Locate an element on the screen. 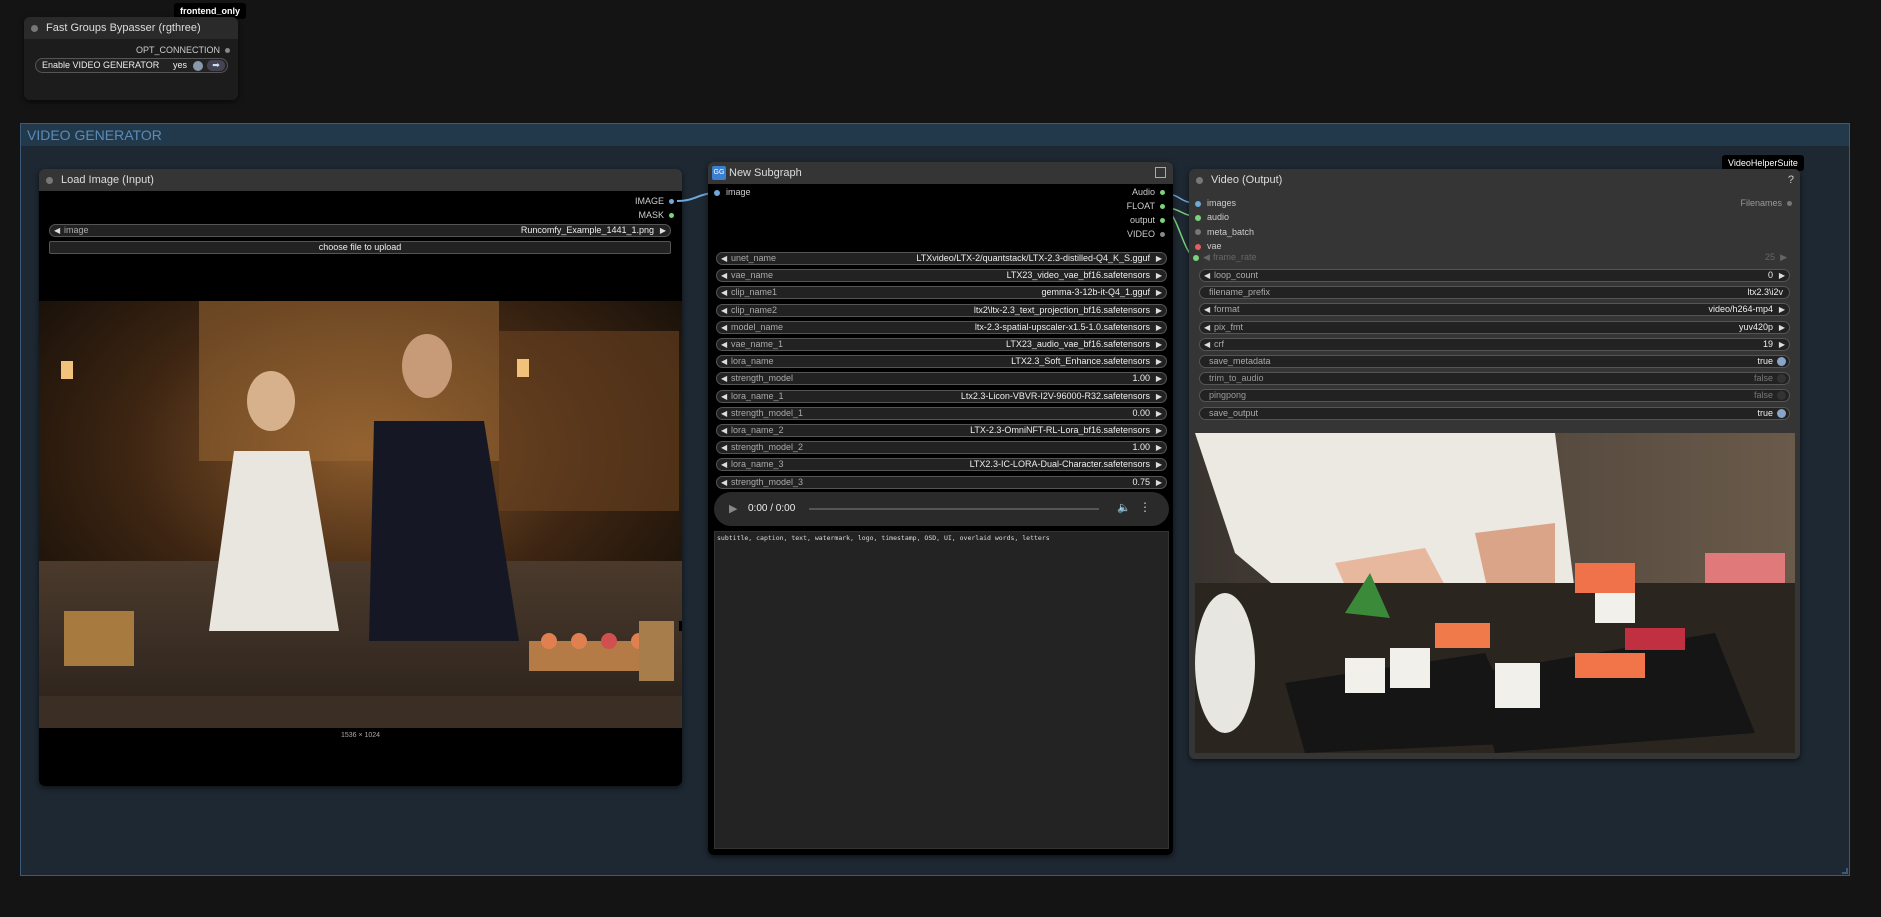 The height and width of the screenshot is (917, 1881). widget-crf: ◀ crf 19 ▶ is located at coordinates (1494, 344).